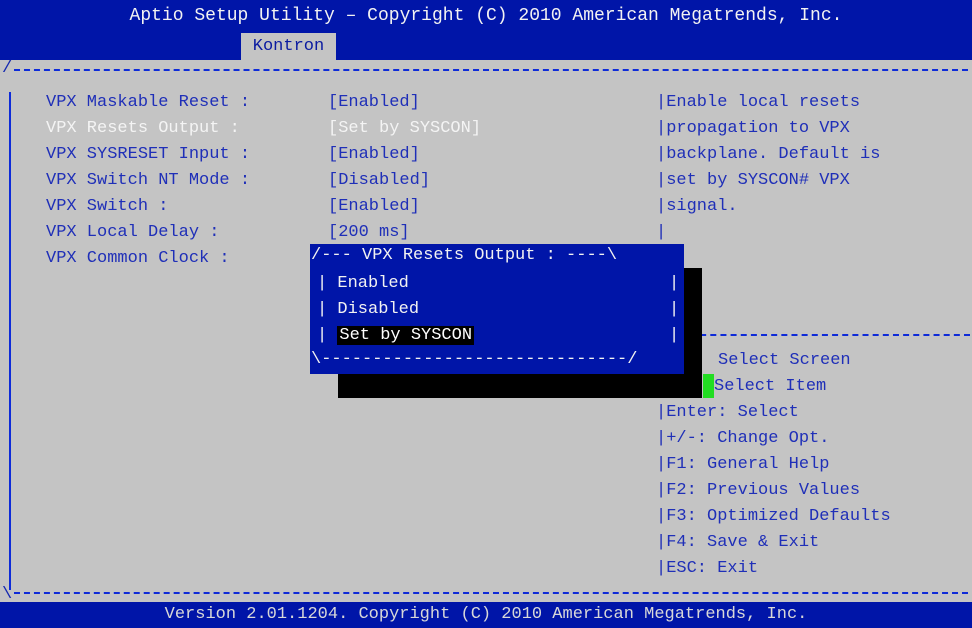 This screenshot has width=972, height=628. Describe the element at coordinates (374, 155) in the screenshot. I see `menu-value-vpx-sysreset-input: [Enabled]` at that location.